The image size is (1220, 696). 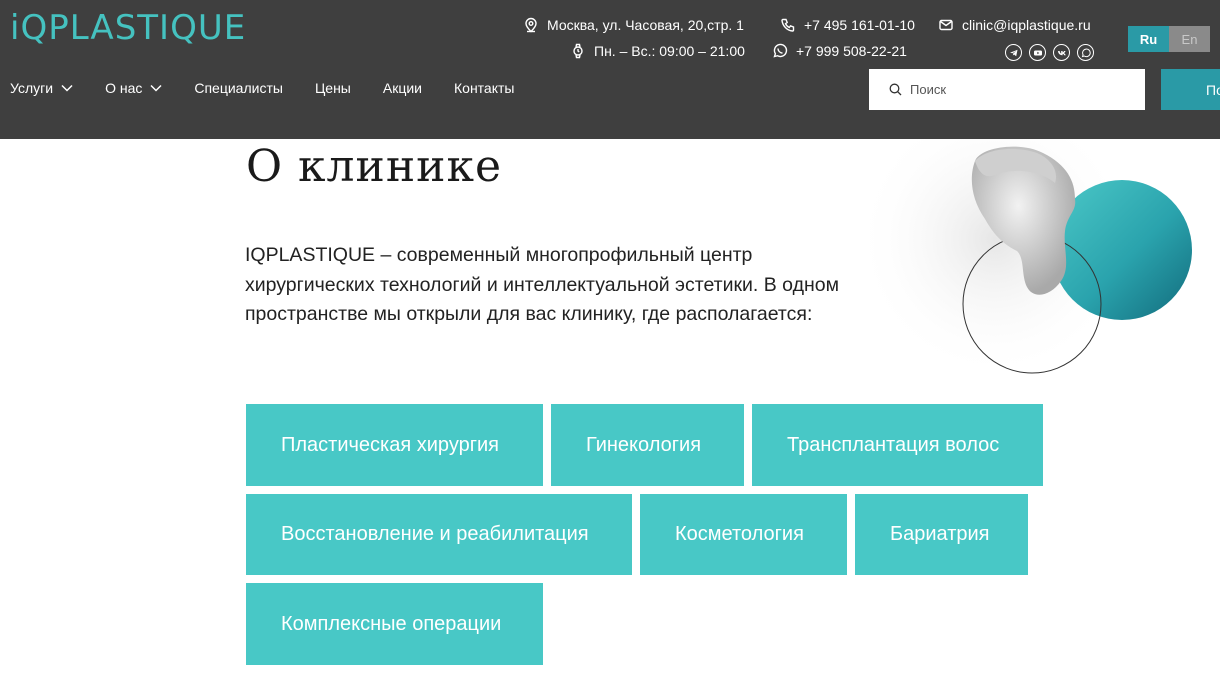 I want to click on nav-prices: Цены, so click(x=333, y=88).